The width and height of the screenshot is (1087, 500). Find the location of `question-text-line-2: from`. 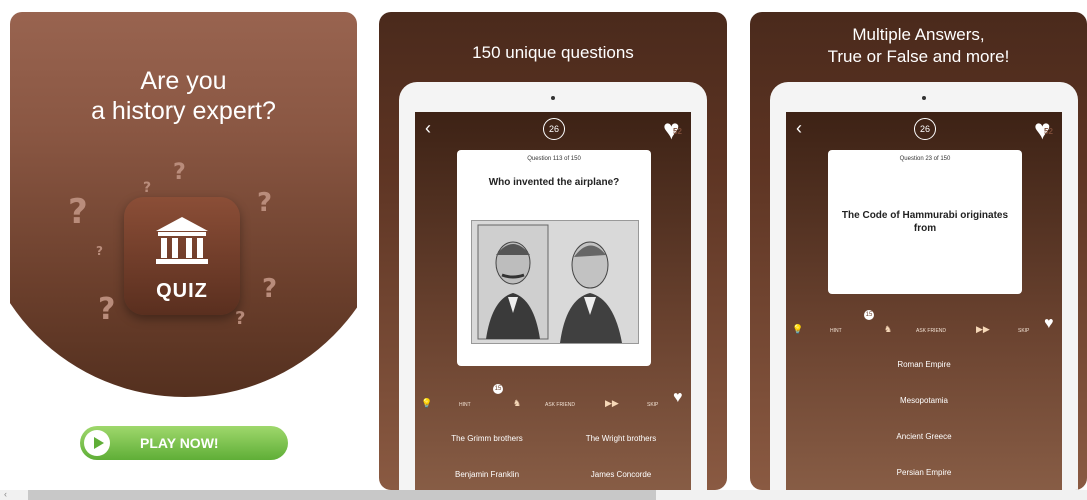

question-text-line-2: from is located at coordinates (925, 228).